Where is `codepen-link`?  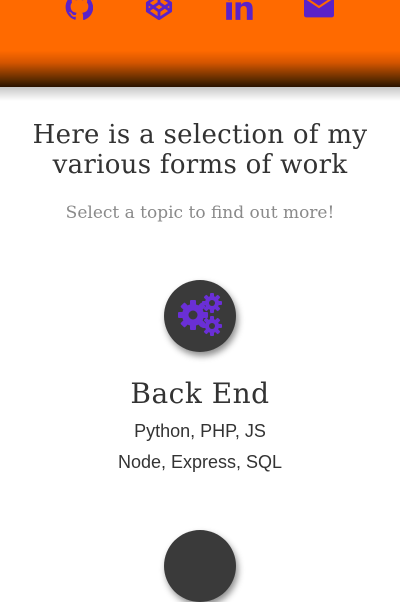
codepen-link is located at coordinates (159, 10).